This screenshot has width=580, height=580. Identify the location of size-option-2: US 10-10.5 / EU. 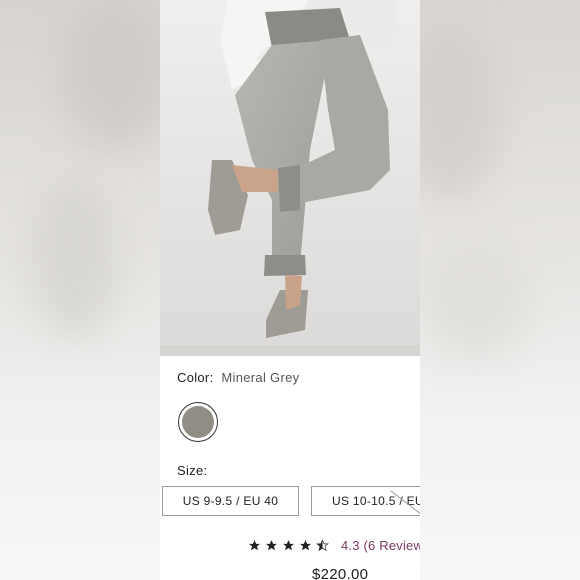
(365, 501).